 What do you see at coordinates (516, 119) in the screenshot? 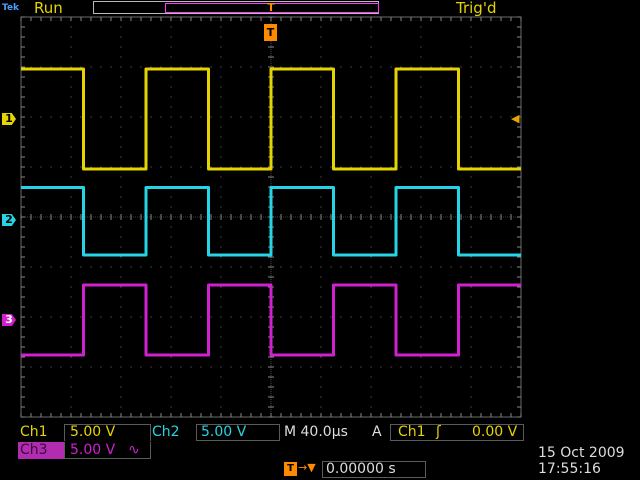
I see `trigger-level-arrow-icon: ◀` at bounding box center [516, 119].